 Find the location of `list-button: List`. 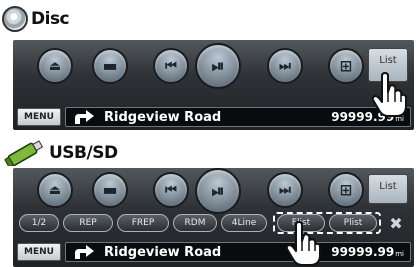

list-button: List is located at coordinates (388, 189).